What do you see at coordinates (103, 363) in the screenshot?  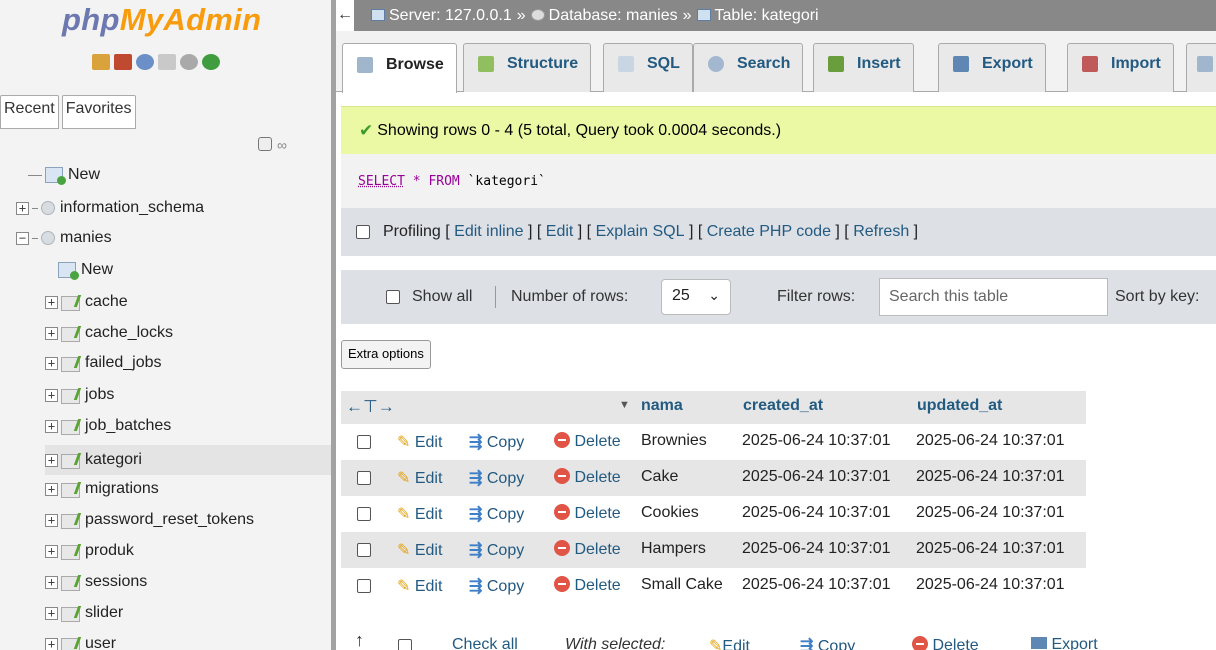 I see `tree-table-item: + failed_jobs` at bounding box center [103, 363].